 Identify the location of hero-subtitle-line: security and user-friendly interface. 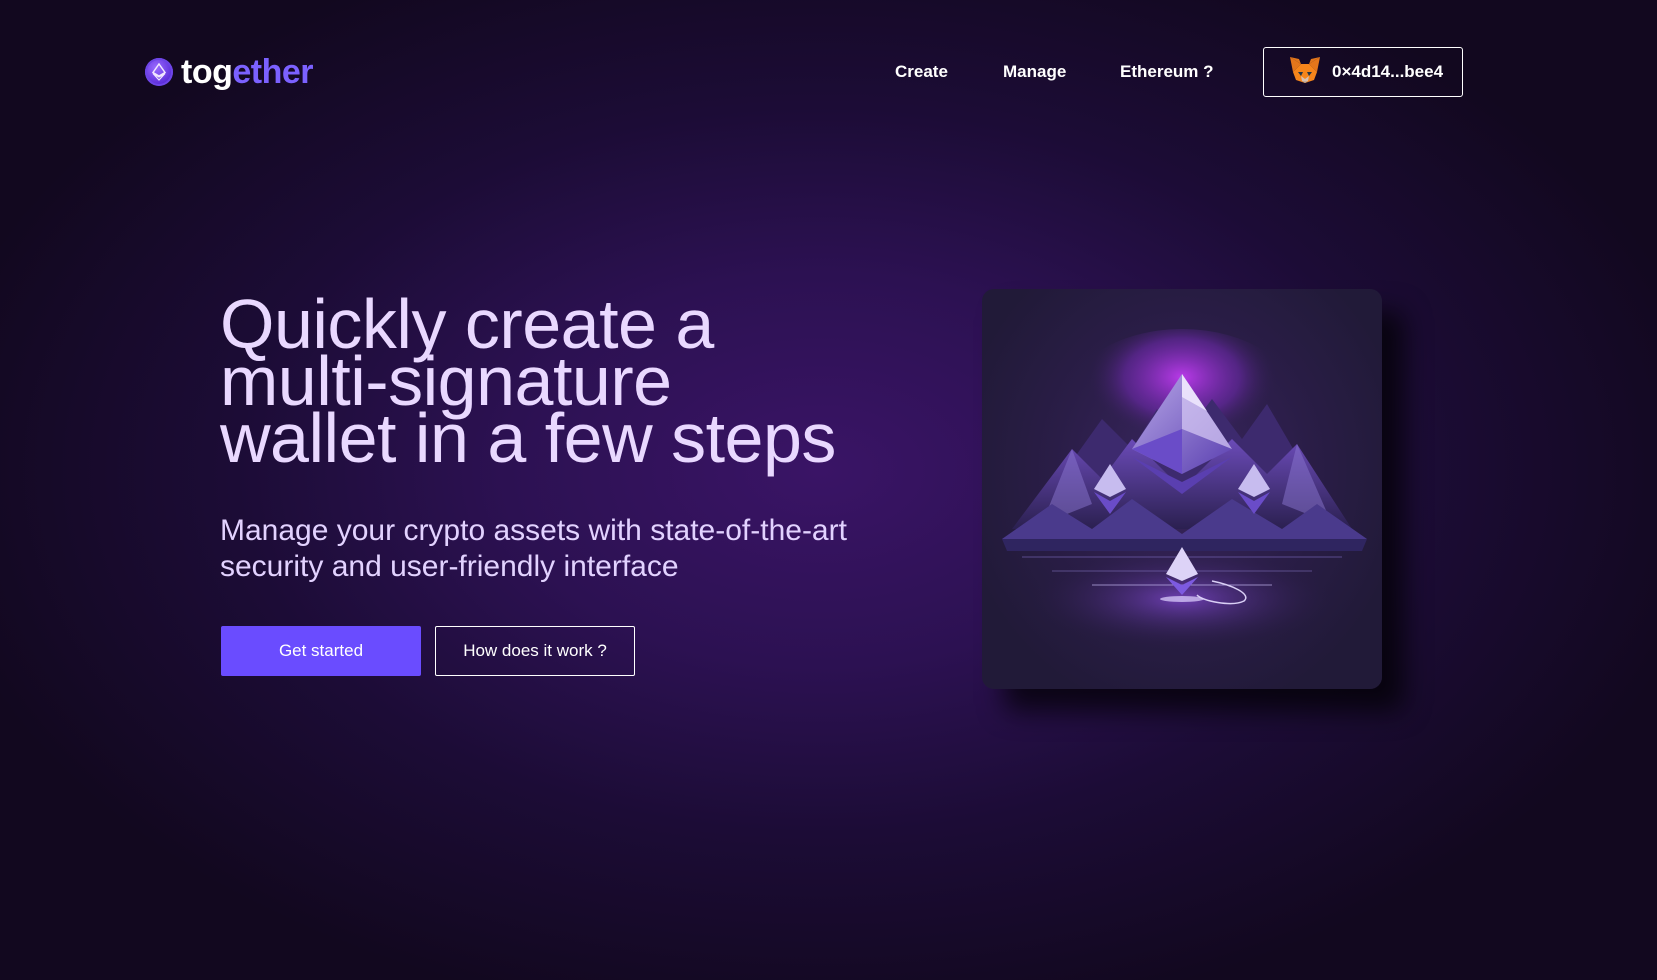
(449, 566).